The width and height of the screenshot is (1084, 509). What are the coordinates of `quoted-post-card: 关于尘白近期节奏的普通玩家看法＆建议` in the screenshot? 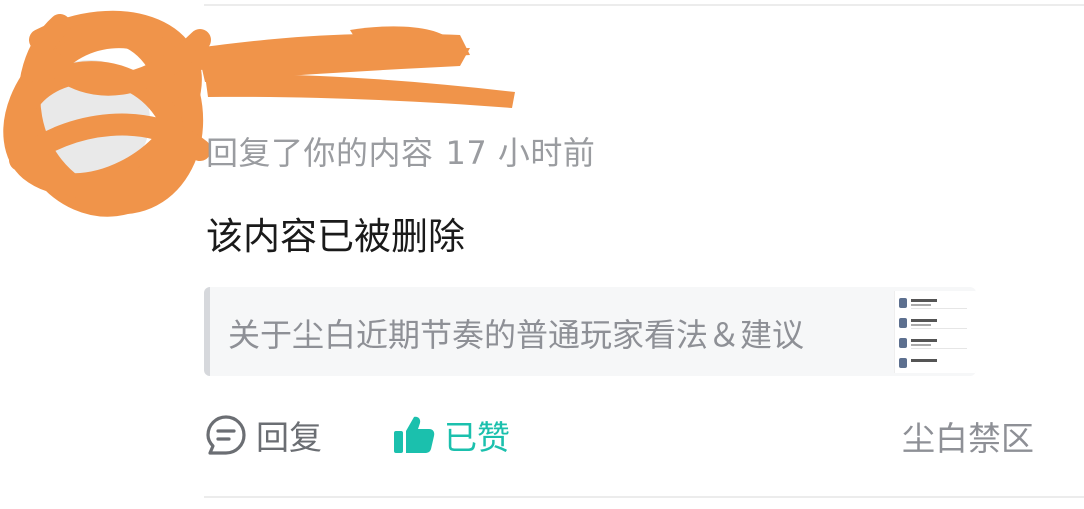 It's located at (590, 331).